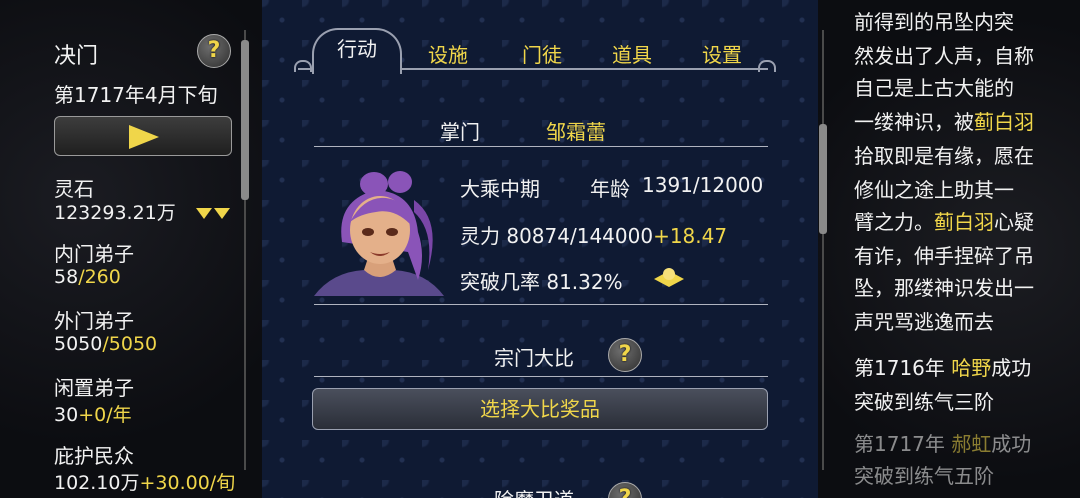 This screenshot has width=1080, height=498. Describe the element at coordinates (625, 490) in the screenshot. I see `demon-slaying-help-button: ?` at that location.